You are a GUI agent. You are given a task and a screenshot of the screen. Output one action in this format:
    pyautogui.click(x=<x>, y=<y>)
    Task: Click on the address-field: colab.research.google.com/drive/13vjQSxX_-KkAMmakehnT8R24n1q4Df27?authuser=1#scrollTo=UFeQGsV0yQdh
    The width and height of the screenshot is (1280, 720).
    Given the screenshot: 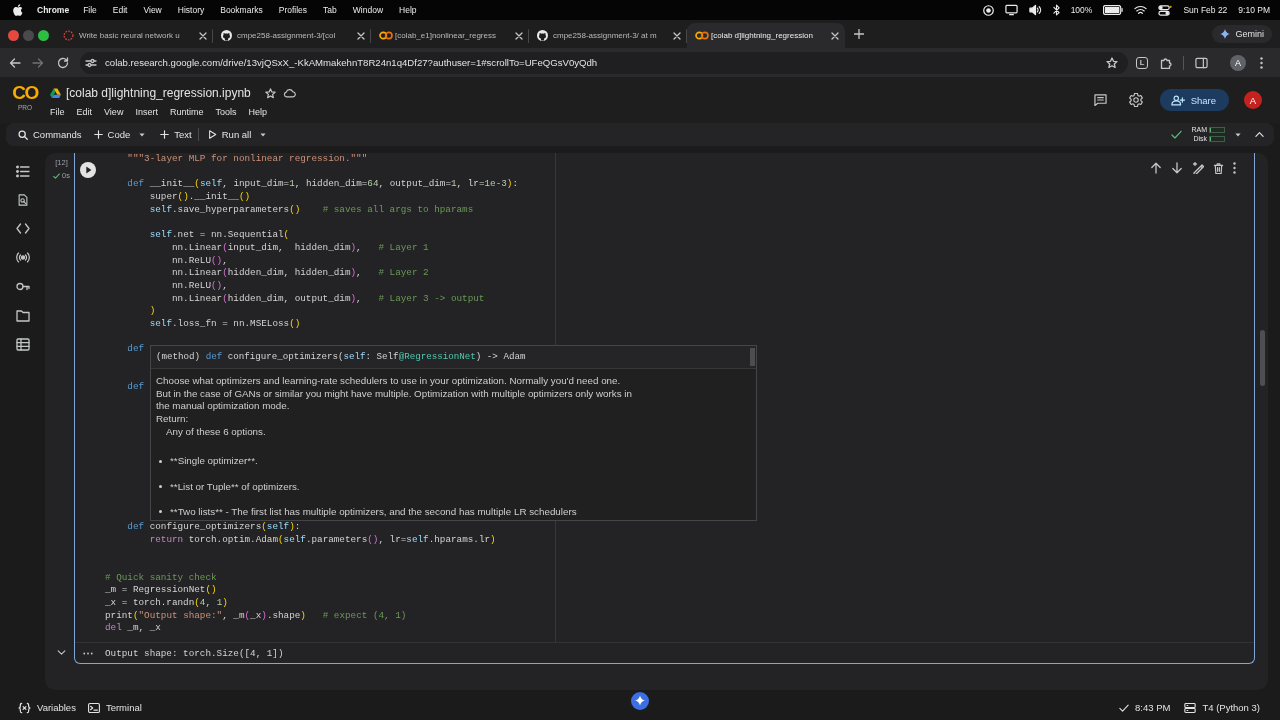 What is the action you would take?
    pyautogui.click(x=604, y=62)
    